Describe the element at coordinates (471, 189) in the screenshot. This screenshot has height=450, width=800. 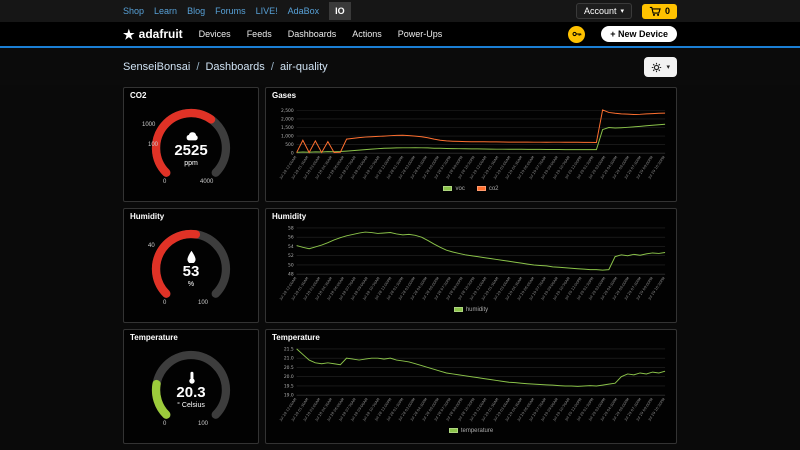
I see `gases-legend: voc co2` at that location.